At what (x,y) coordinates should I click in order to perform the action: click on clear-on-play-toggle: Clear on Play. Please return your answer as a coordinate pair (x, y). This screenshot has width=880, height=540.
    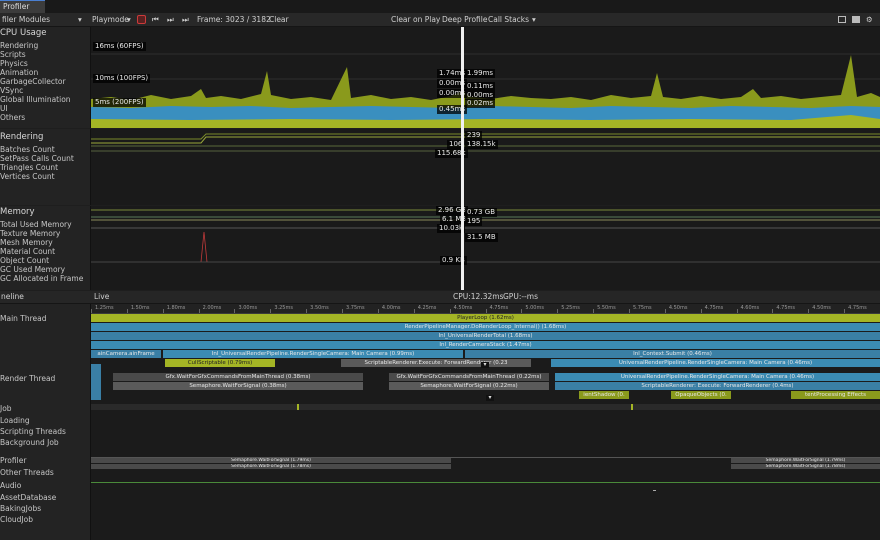
    Looking at the image, I should click on (415, 19).